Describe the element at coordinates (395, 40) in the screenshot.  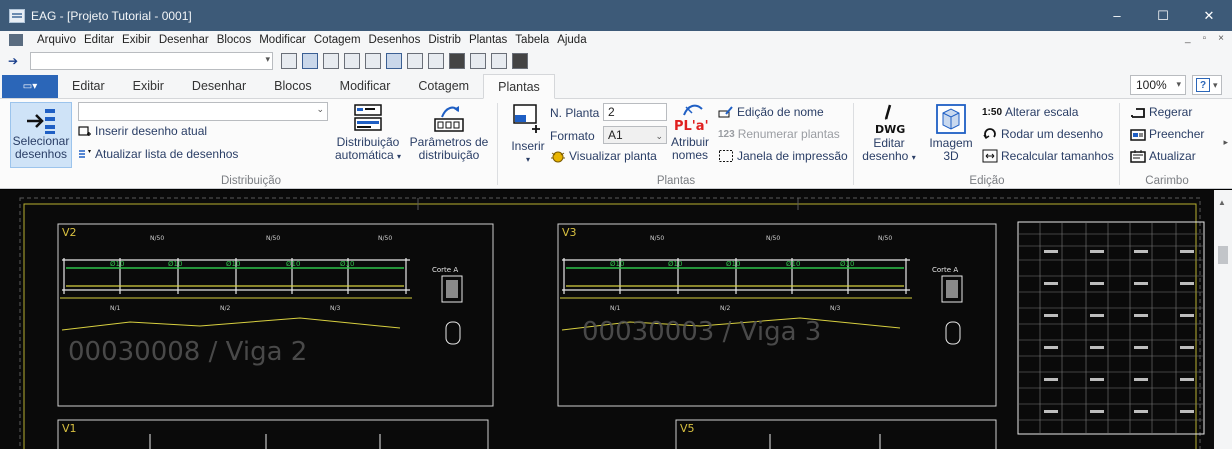
I see `menu-desenhos: Desenhos` at that location.